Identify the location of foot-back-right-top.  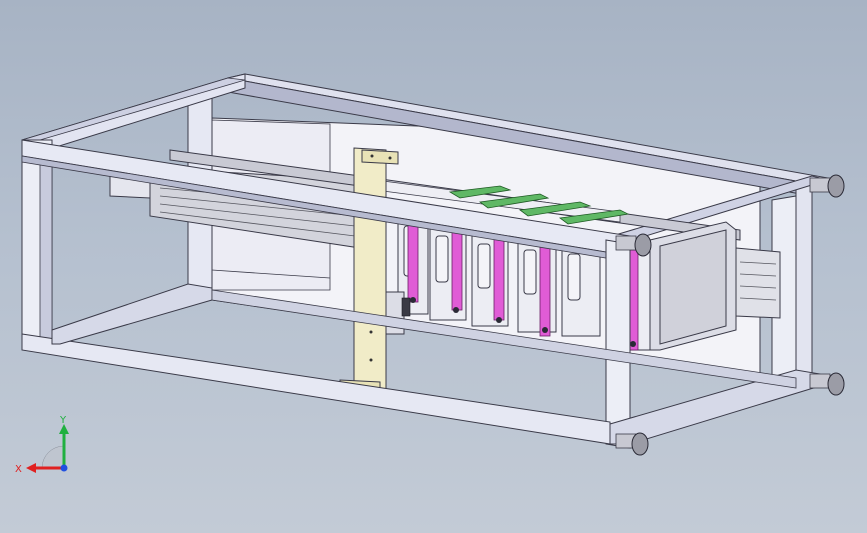
(827, 186).